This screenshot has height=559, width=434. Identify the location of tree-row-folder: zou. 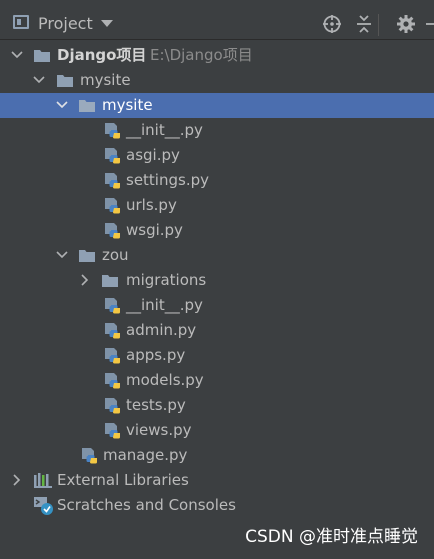
(217, 255).